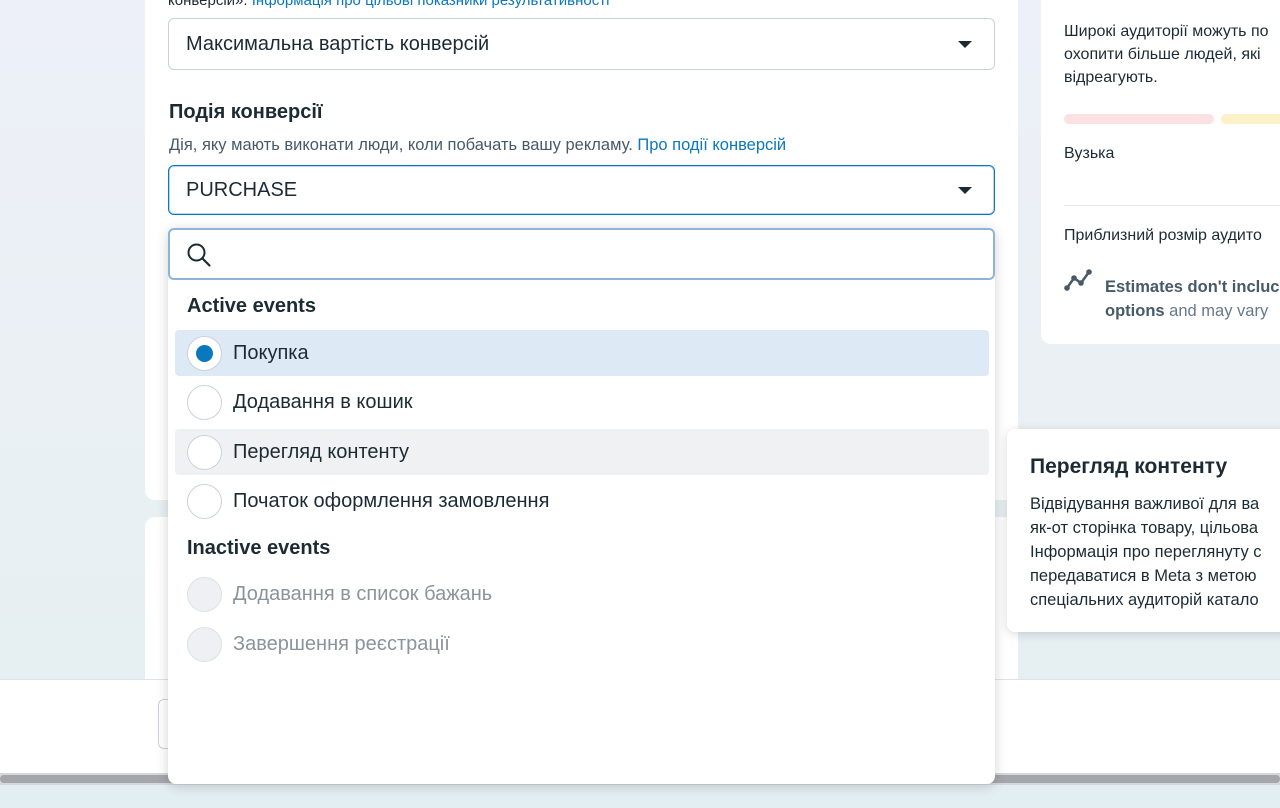 The height and width of the screenshot is (808, 1280). Describe the element at coordinates (204, 353) in the screenshot. I see `radio-checked` at that location.